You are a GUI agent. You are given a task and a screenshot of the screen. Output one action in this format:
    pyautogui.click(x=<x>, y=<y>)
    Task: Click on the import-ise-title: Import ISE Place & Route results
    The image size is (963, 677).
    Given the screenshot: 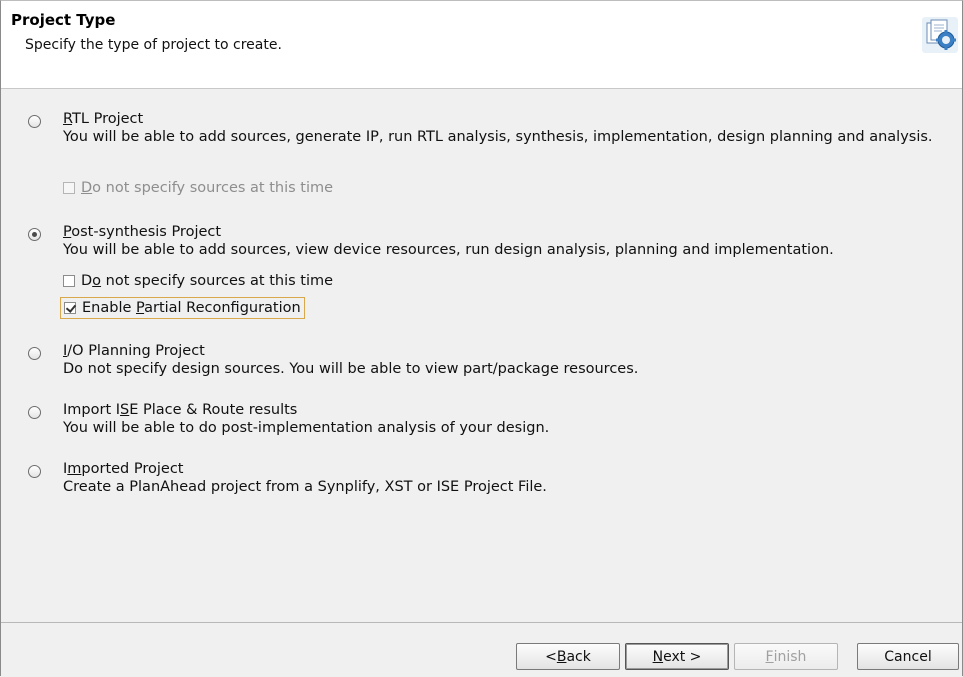 What is the action you would take?
    pyautogui.click(x=180, y=410)
    